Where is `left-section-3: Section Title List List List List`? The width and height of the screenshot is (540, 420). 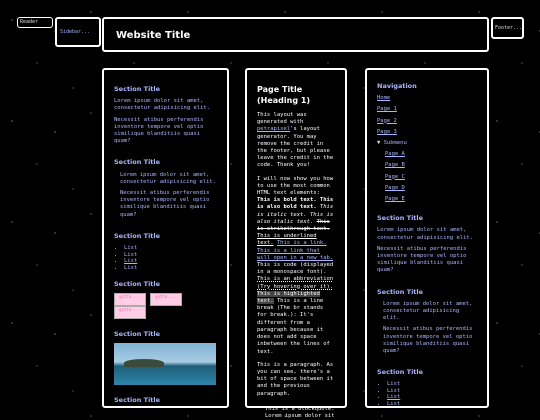
left-section-3: Section Title List List List List is located at coordinates (165, 251).